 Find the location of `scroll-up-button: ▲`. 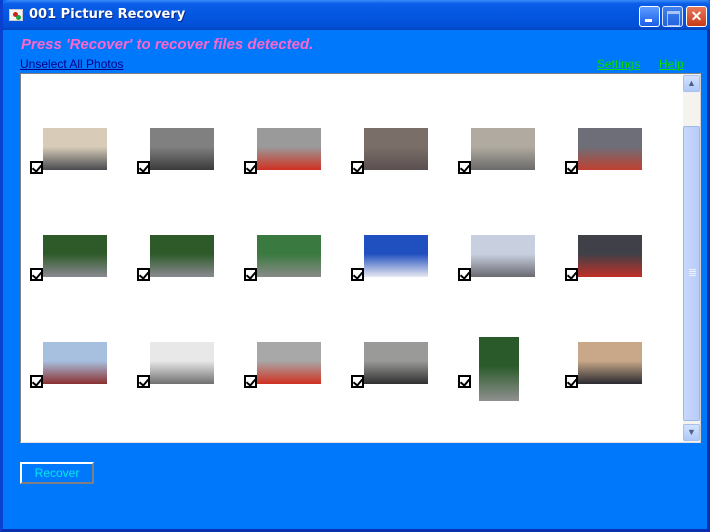

scroll-up-button: ▲ is located at coordinates (691, 83).